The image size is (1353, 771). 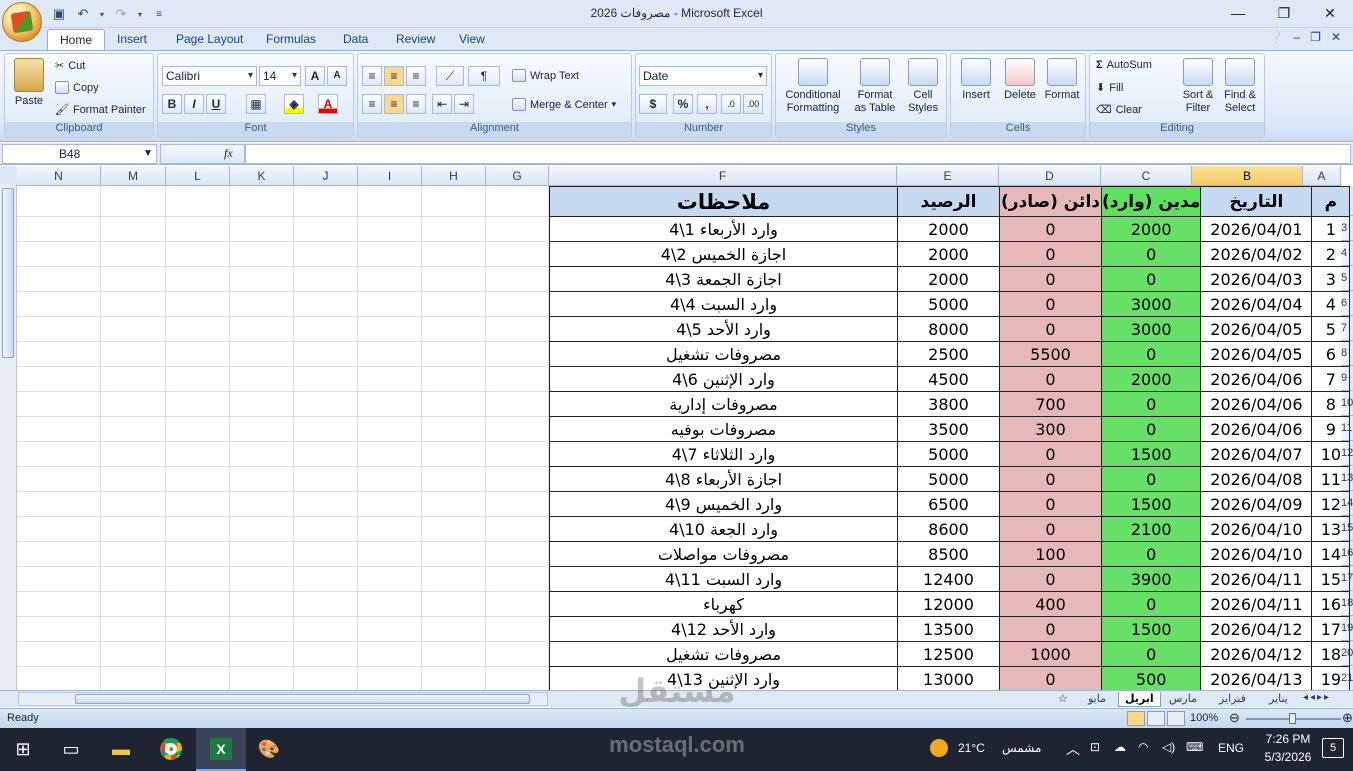 I want to click on tab-formulas: Formulas, so click(x=291, y=39).